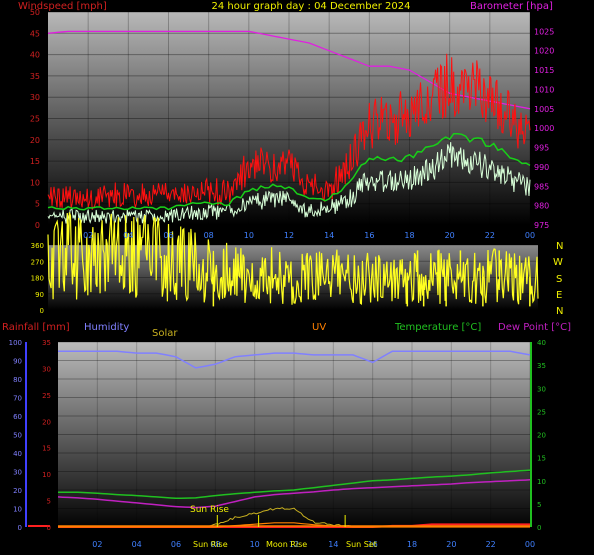 The image size is (594, 555). What do you see at coordinates (46, 369) in the screenshot?
I see `rain-y-tick: 30` at bounding box center [46, 369].